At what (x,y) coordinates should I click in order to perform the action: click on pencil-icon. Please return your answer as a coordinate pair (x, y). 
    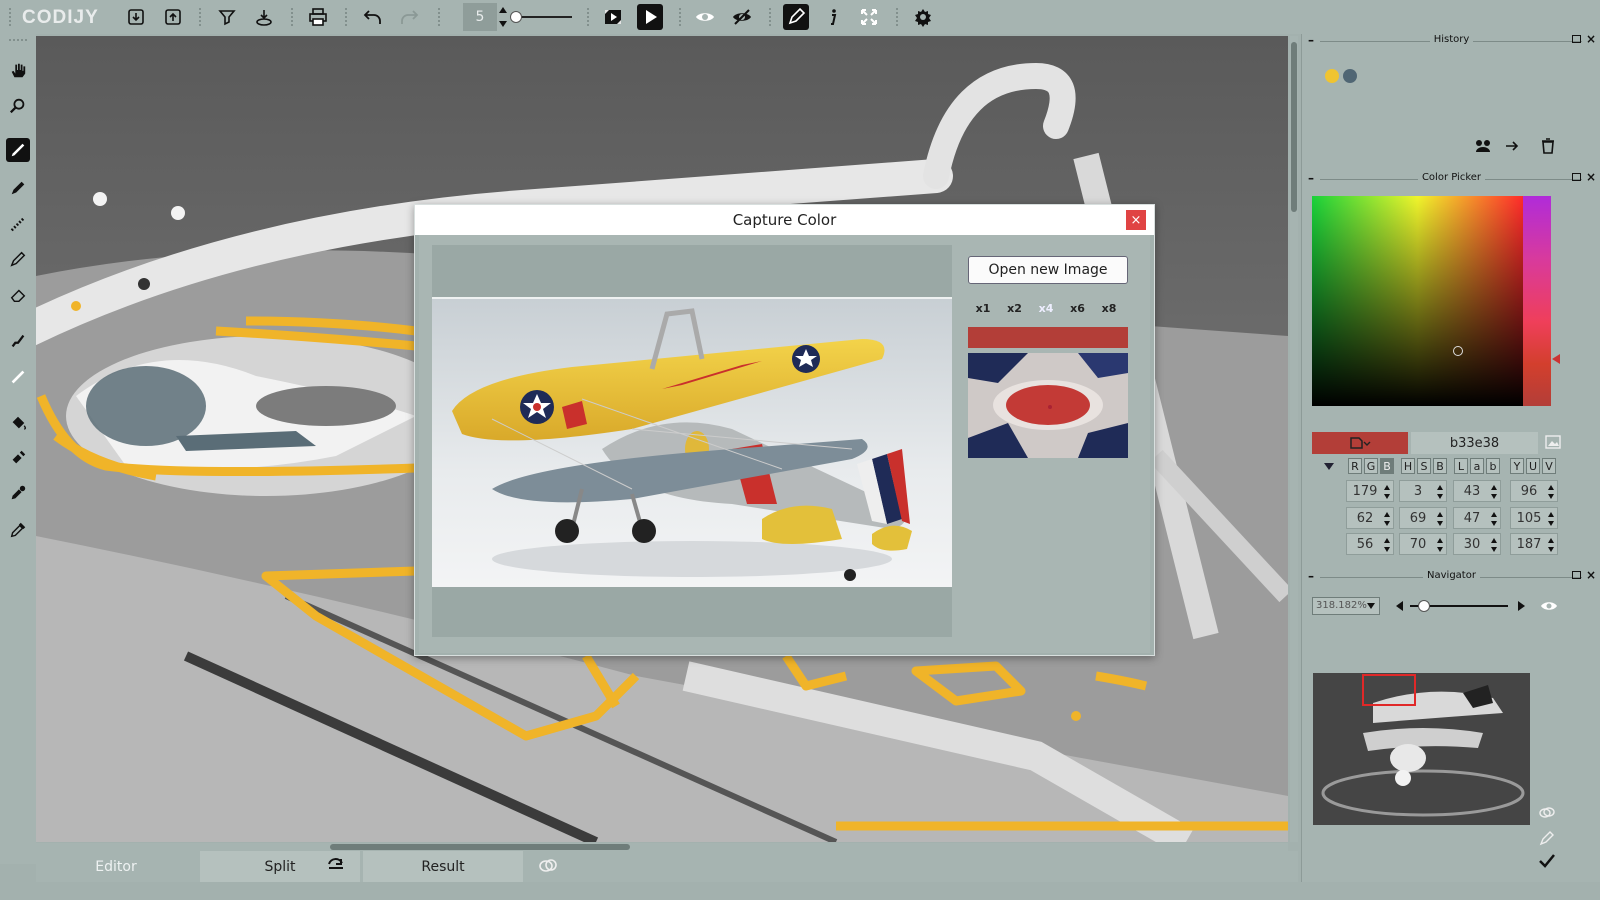
    Looking at the image, I should click on (1547, 838).